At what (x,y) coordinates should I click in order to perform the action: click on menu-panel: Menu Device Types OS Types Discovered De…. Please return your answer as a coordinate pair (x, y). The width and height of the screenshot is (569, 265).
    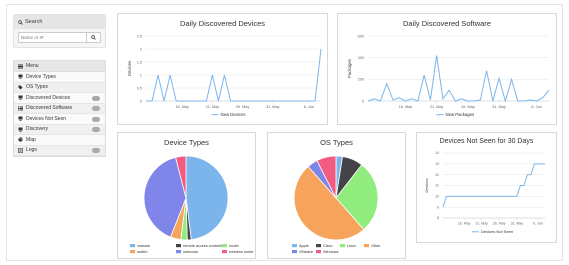
    Looking at the image, I should click on (59, 108).